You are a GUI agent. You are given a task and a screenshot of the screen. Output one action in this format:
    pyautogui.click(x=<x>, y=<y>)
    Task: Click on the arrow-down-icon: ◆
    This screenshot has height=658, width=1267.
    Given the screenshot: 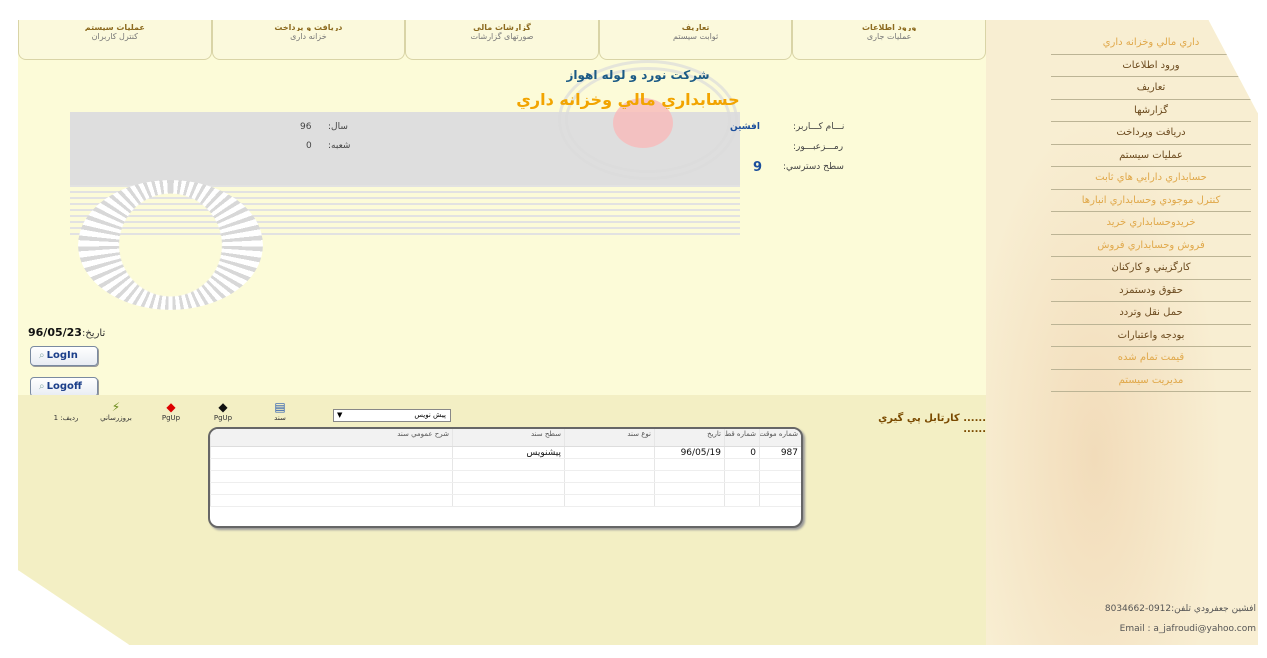 What is the action you would take?
    pyautogui.click(x=223, y=407)
    